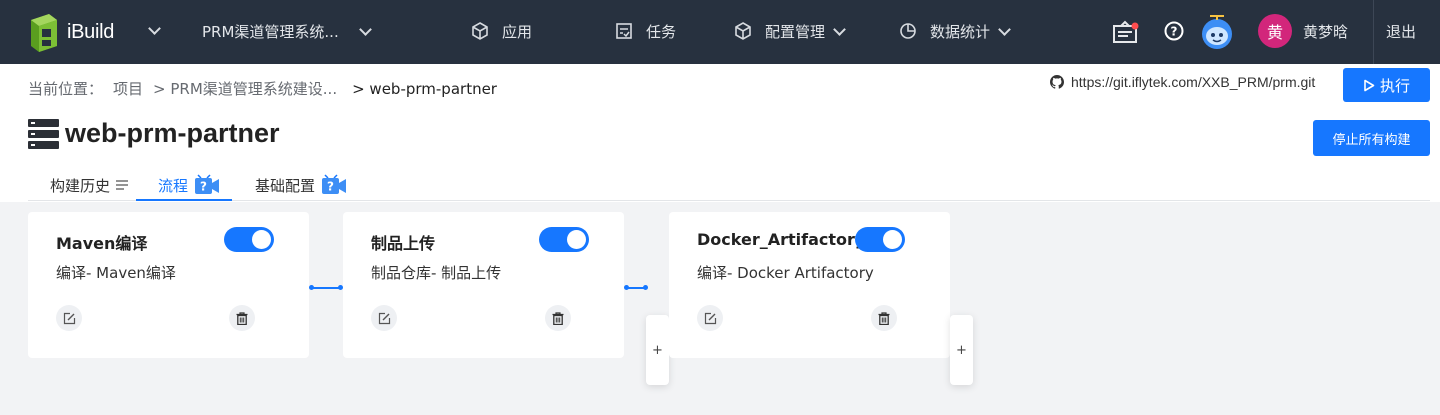 This screenshot has height=415, width=1440. Describe the element at coordinates (960, 31) in the screenshot. I see `nav-item-label: 数据统计` at that location.